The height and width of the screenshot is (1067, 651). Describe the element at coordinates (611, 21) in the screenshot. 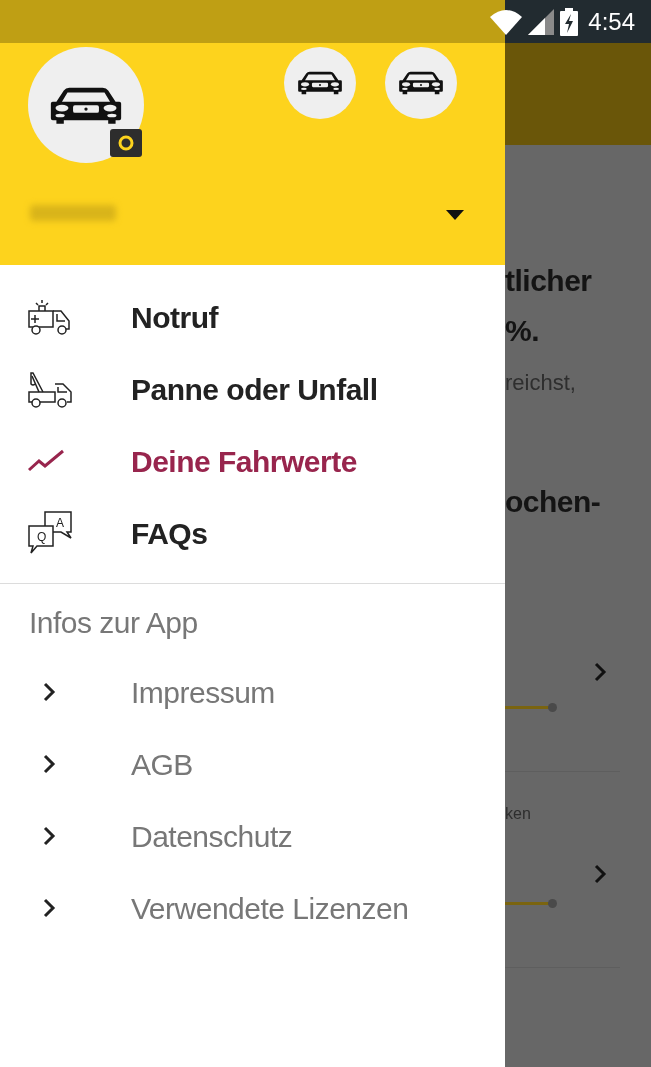

I see `clock-time: 4:54` at that location.